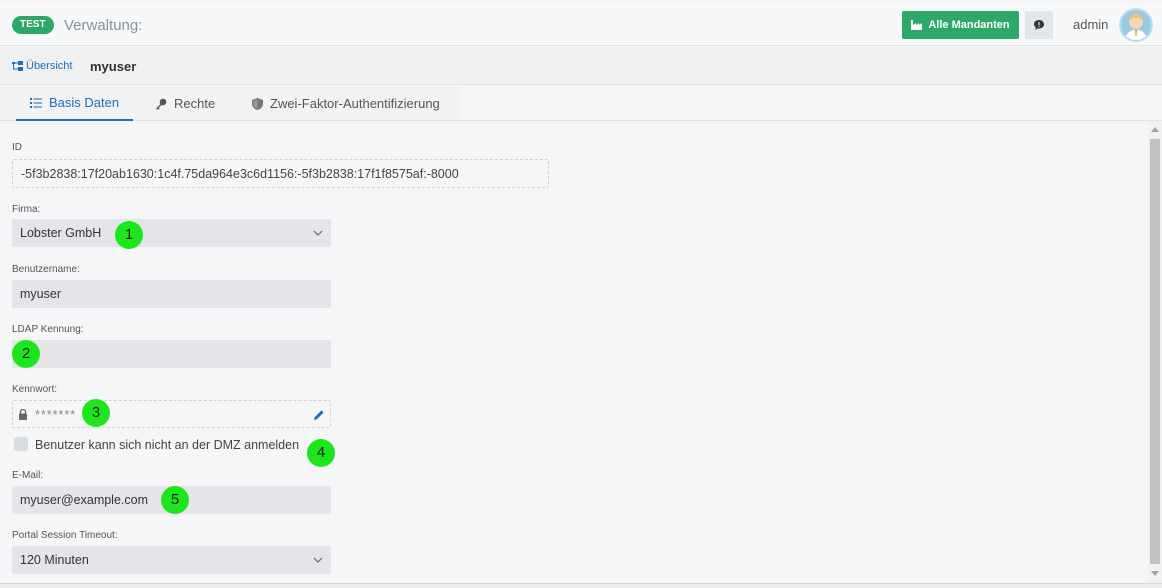  What do you see at coordinates (1090, 24) in the screenshot?
I see `user-name: admin` at bounding box center [1090, 24].